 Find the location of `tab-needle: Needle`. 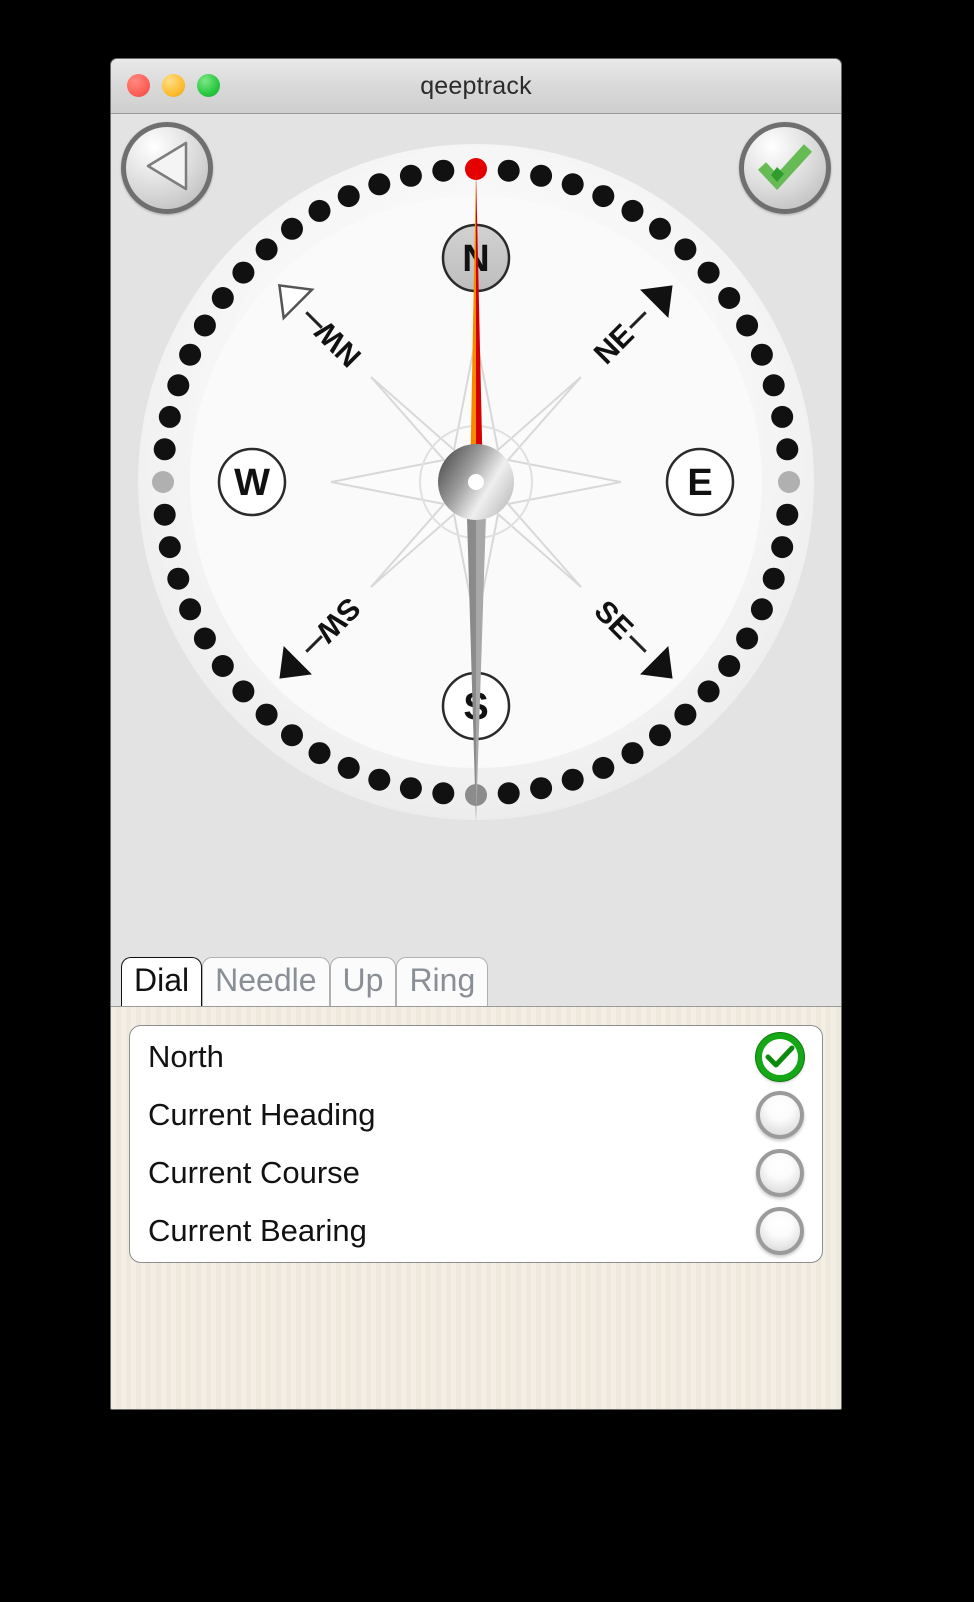

tab-needle: Needle is located at coordinates (266, 981).